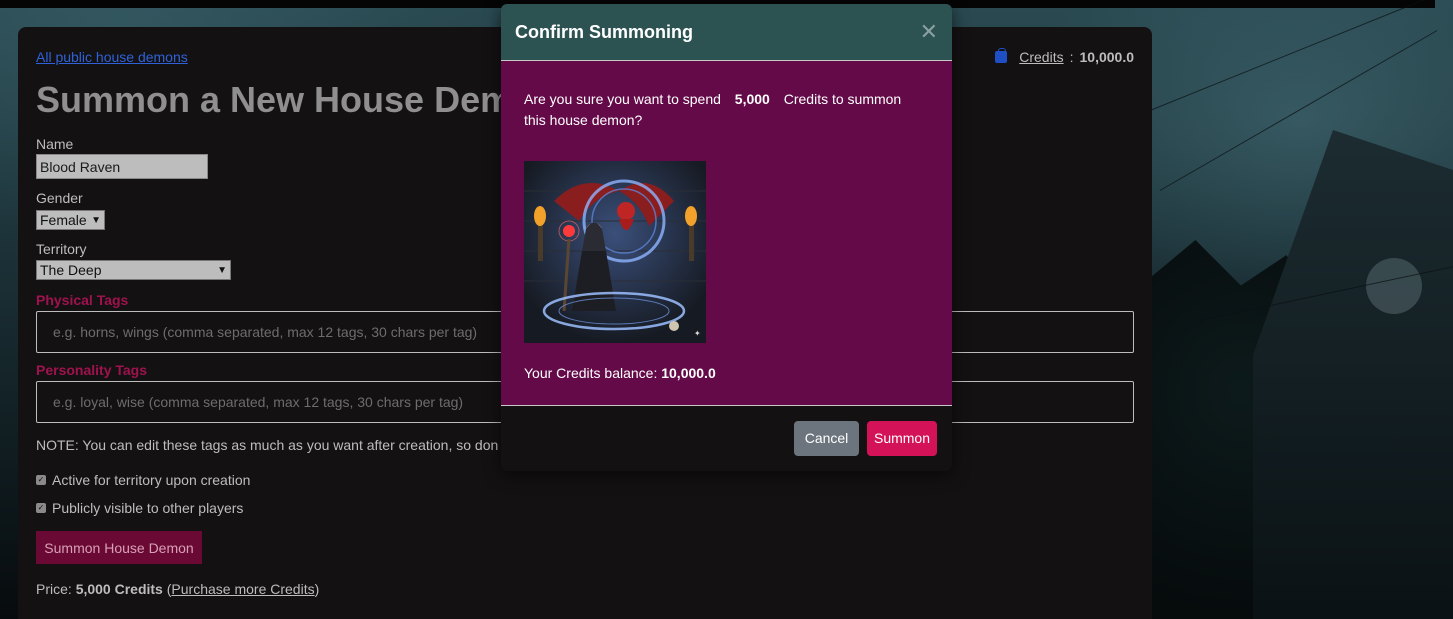 The height and width of the screenshot is (619, 1453). Describe the element at coordinates (242, 589) in the screenshot. I see `purchase-credits-link: Purchase more Credits` at that location.